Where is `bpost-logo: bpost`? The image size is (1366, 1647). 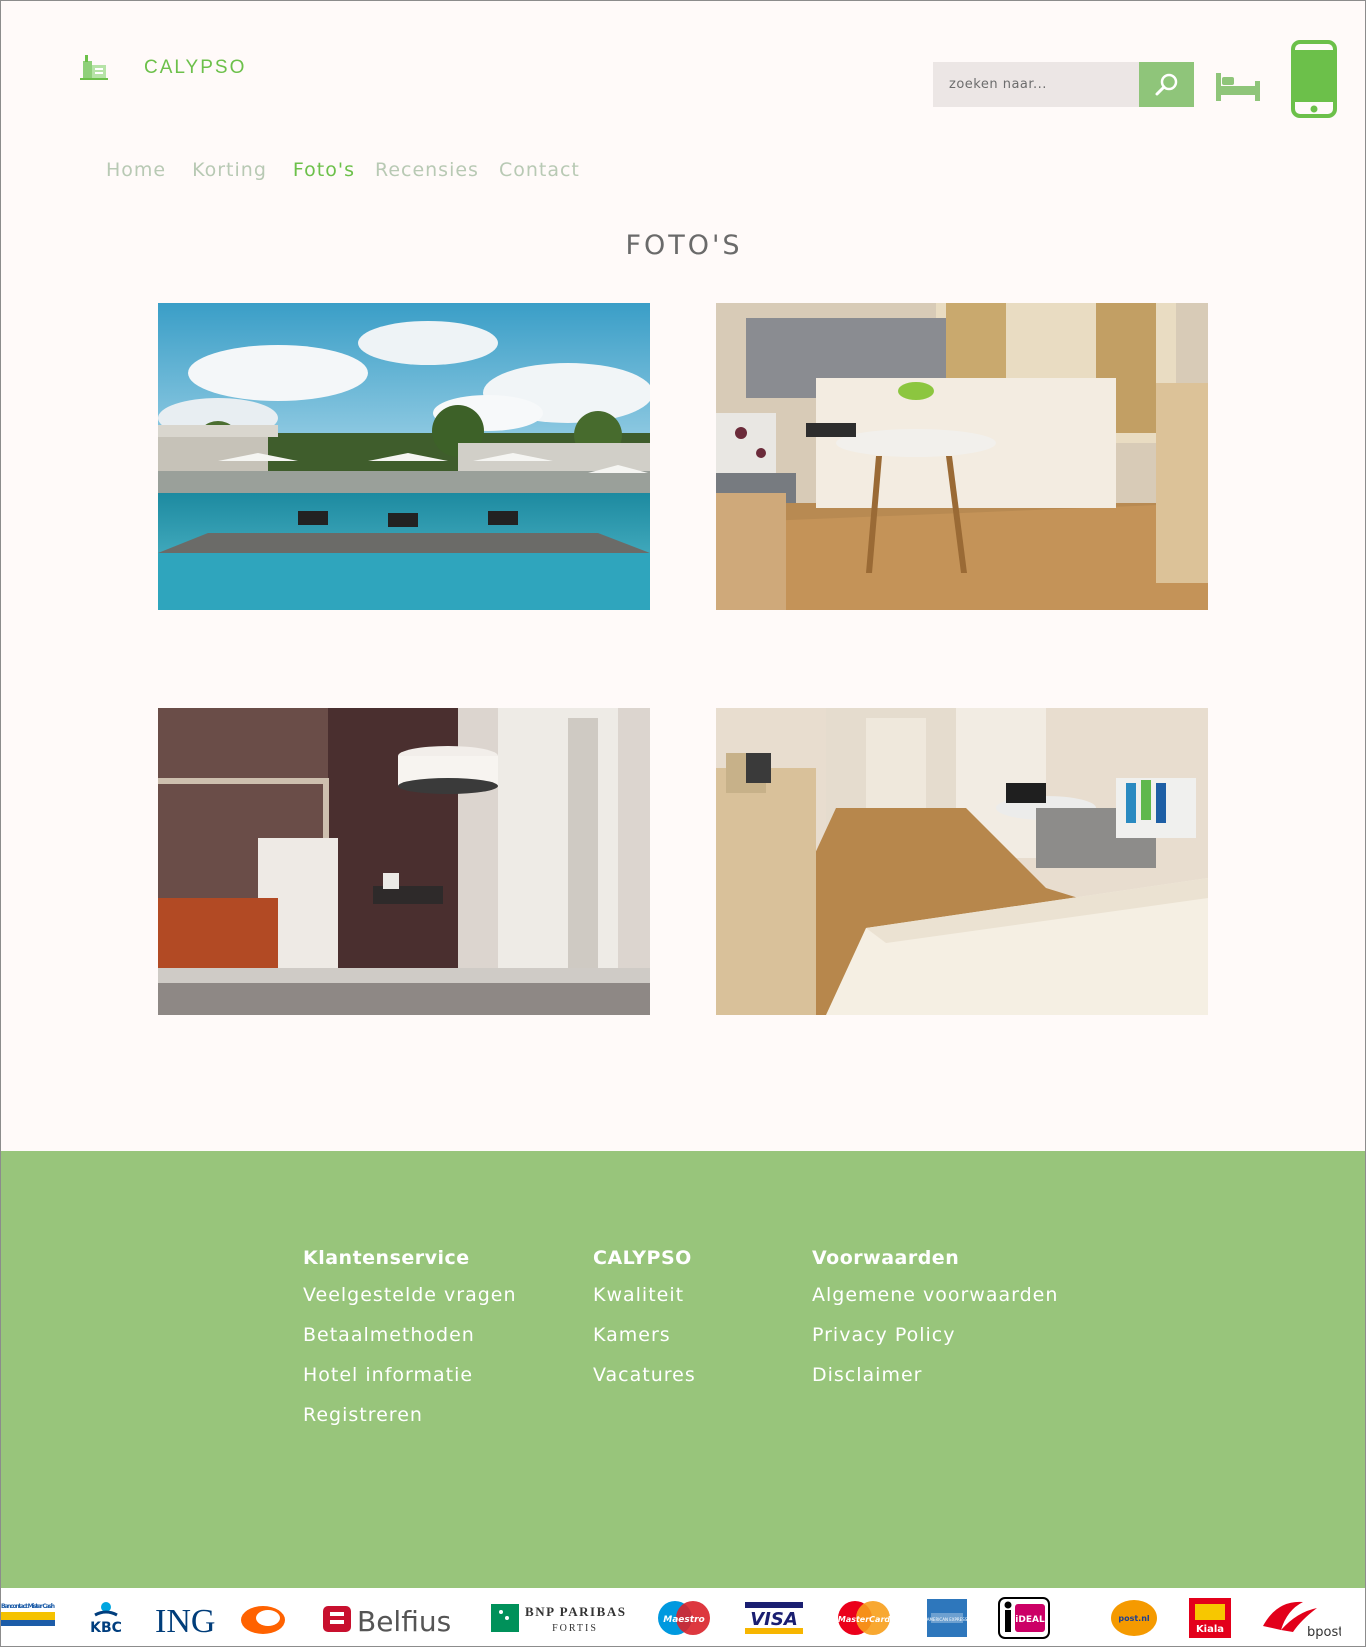
bpost-logo: bpost is located at coordinates (1299, 1618).